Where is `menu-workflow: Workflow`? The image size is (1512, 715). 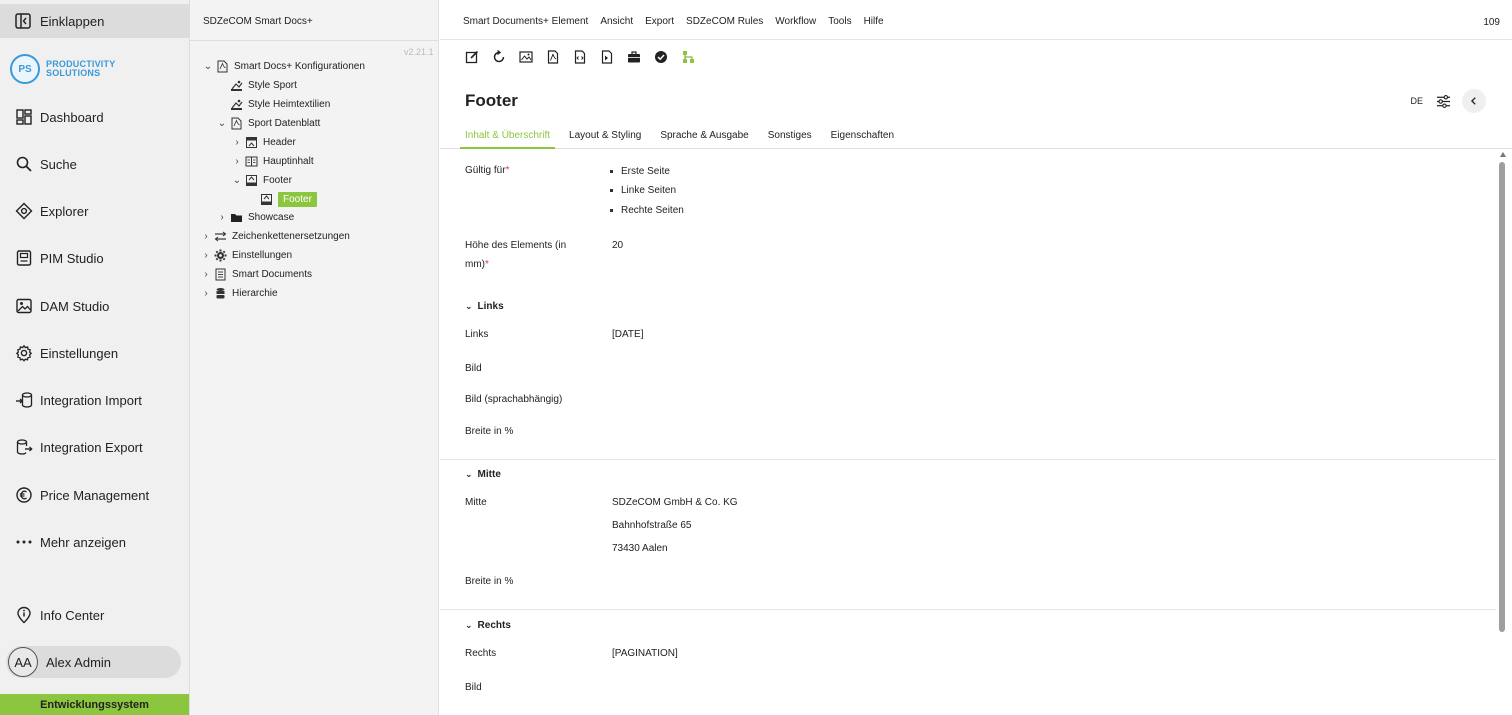 menu-workflow: Workflow is located at coordinates (795, 21).